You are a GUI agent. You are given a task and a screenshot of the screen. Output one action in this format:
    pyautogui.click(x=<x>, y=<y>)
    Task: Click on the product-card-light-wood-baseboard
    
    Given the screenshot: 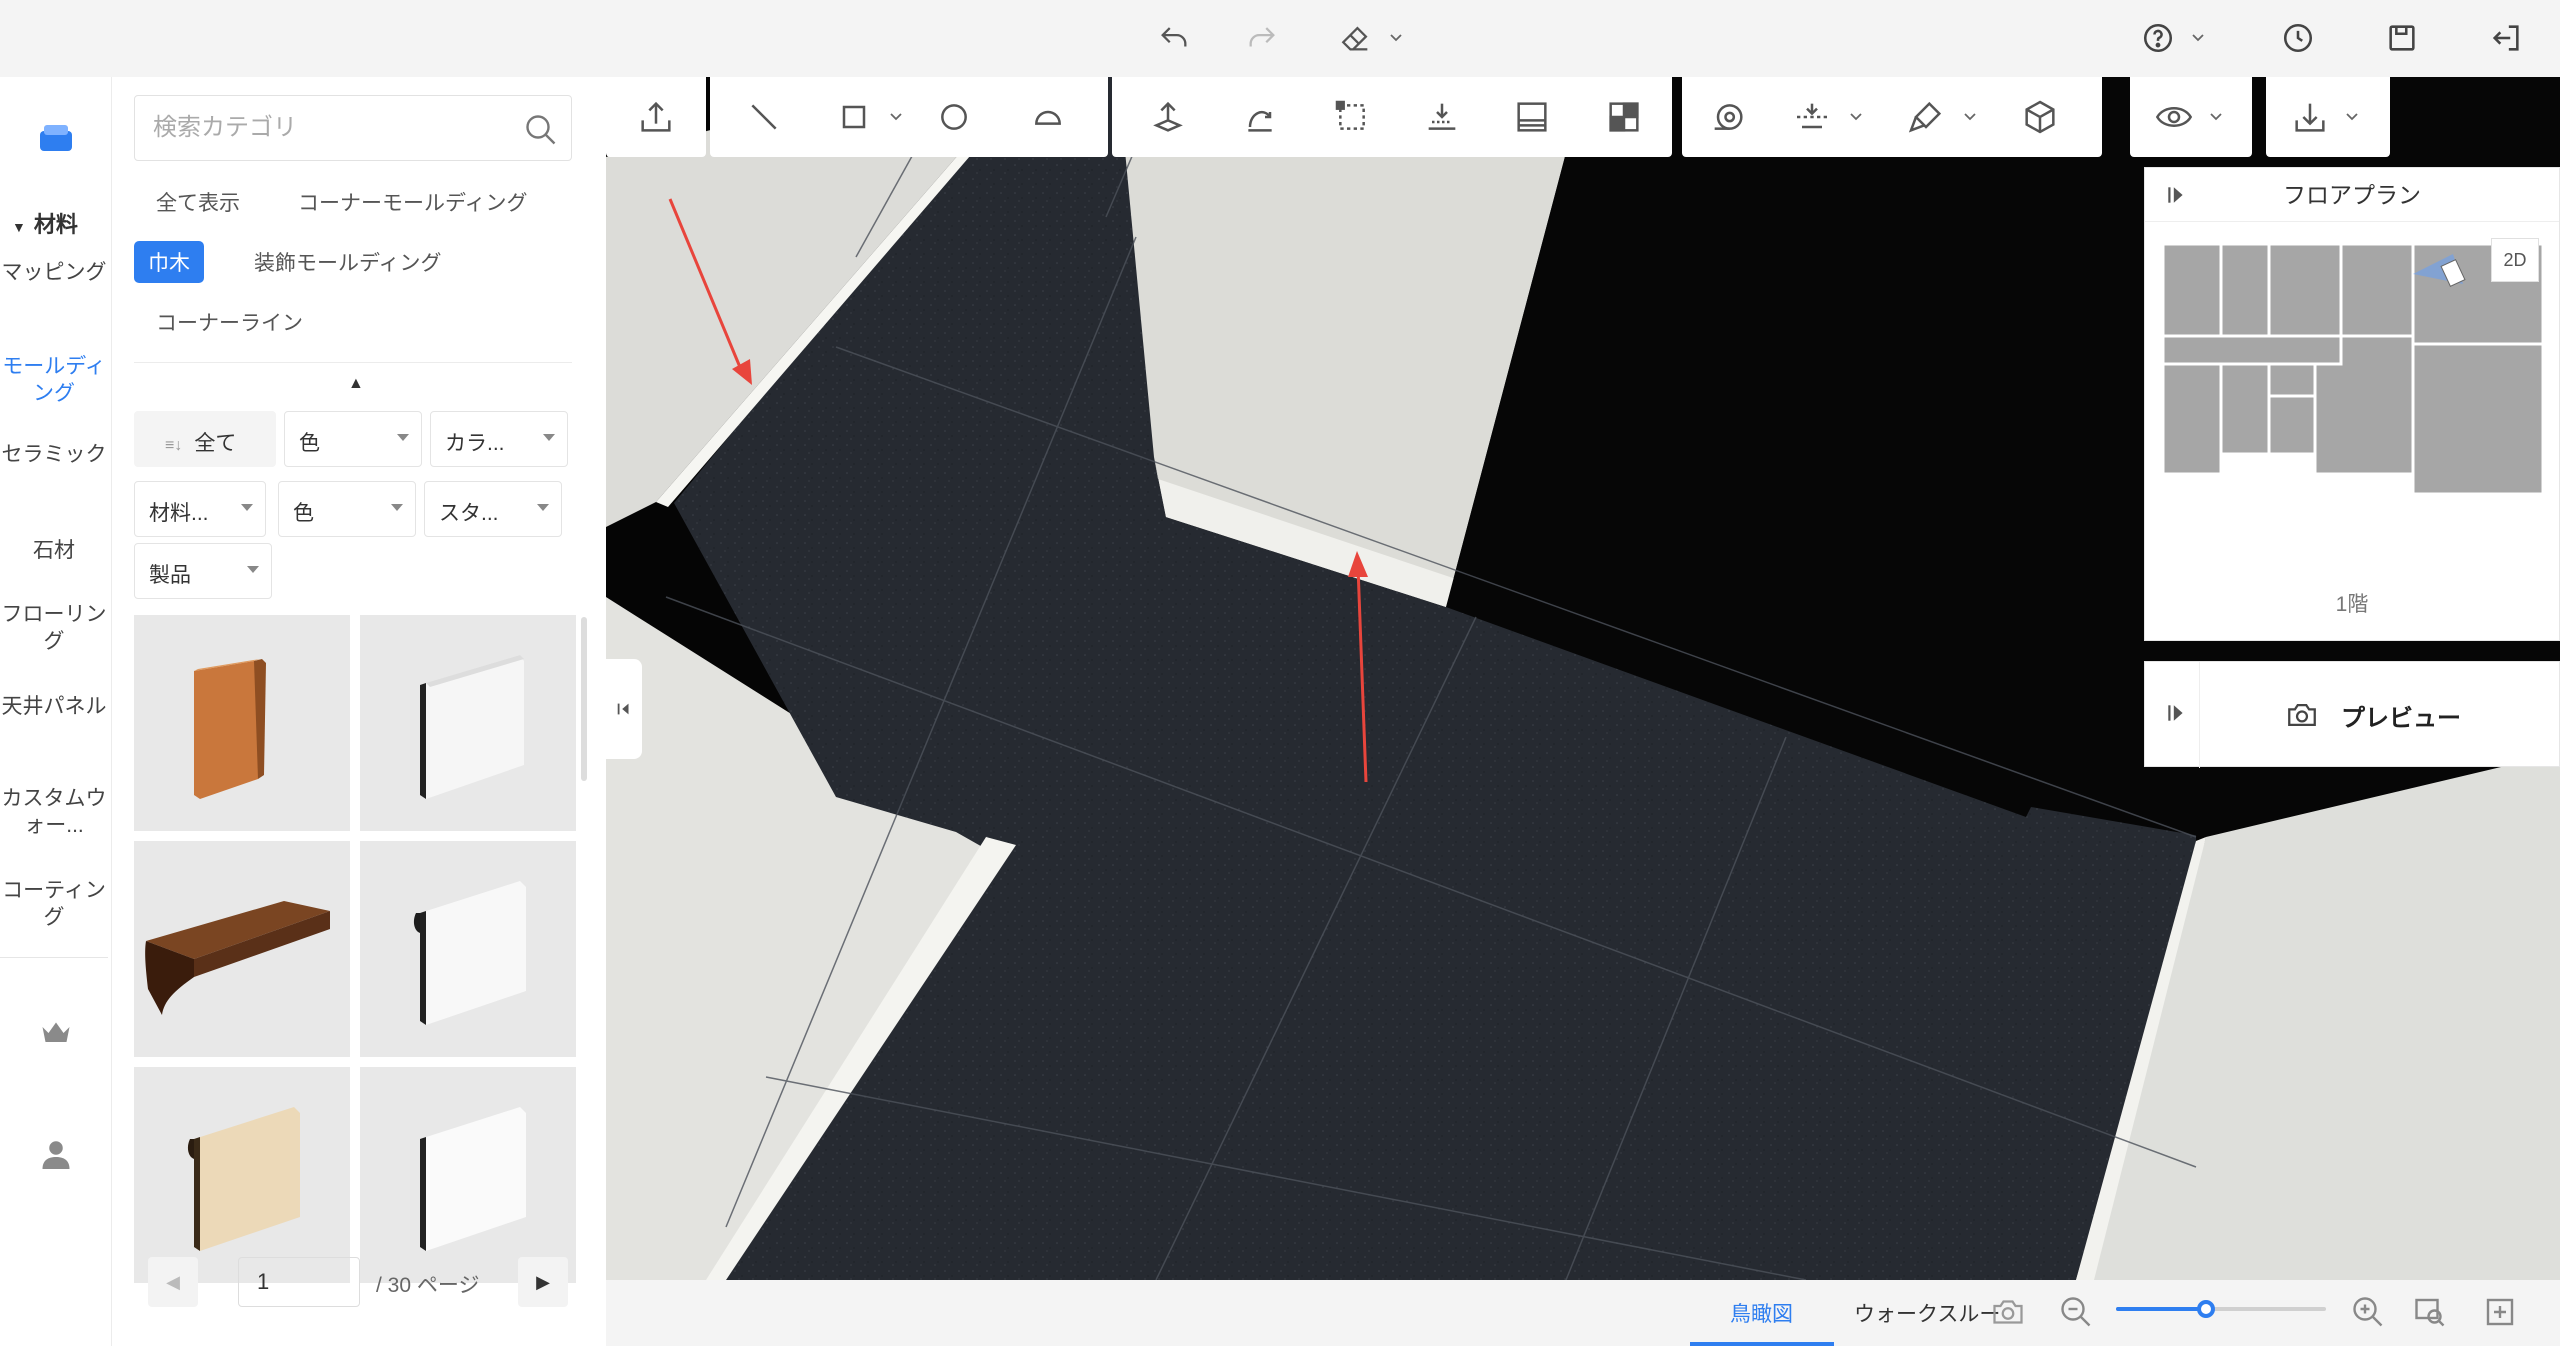 What is the action you would take?
    pyautogui.click(x=242, y=1175)
    